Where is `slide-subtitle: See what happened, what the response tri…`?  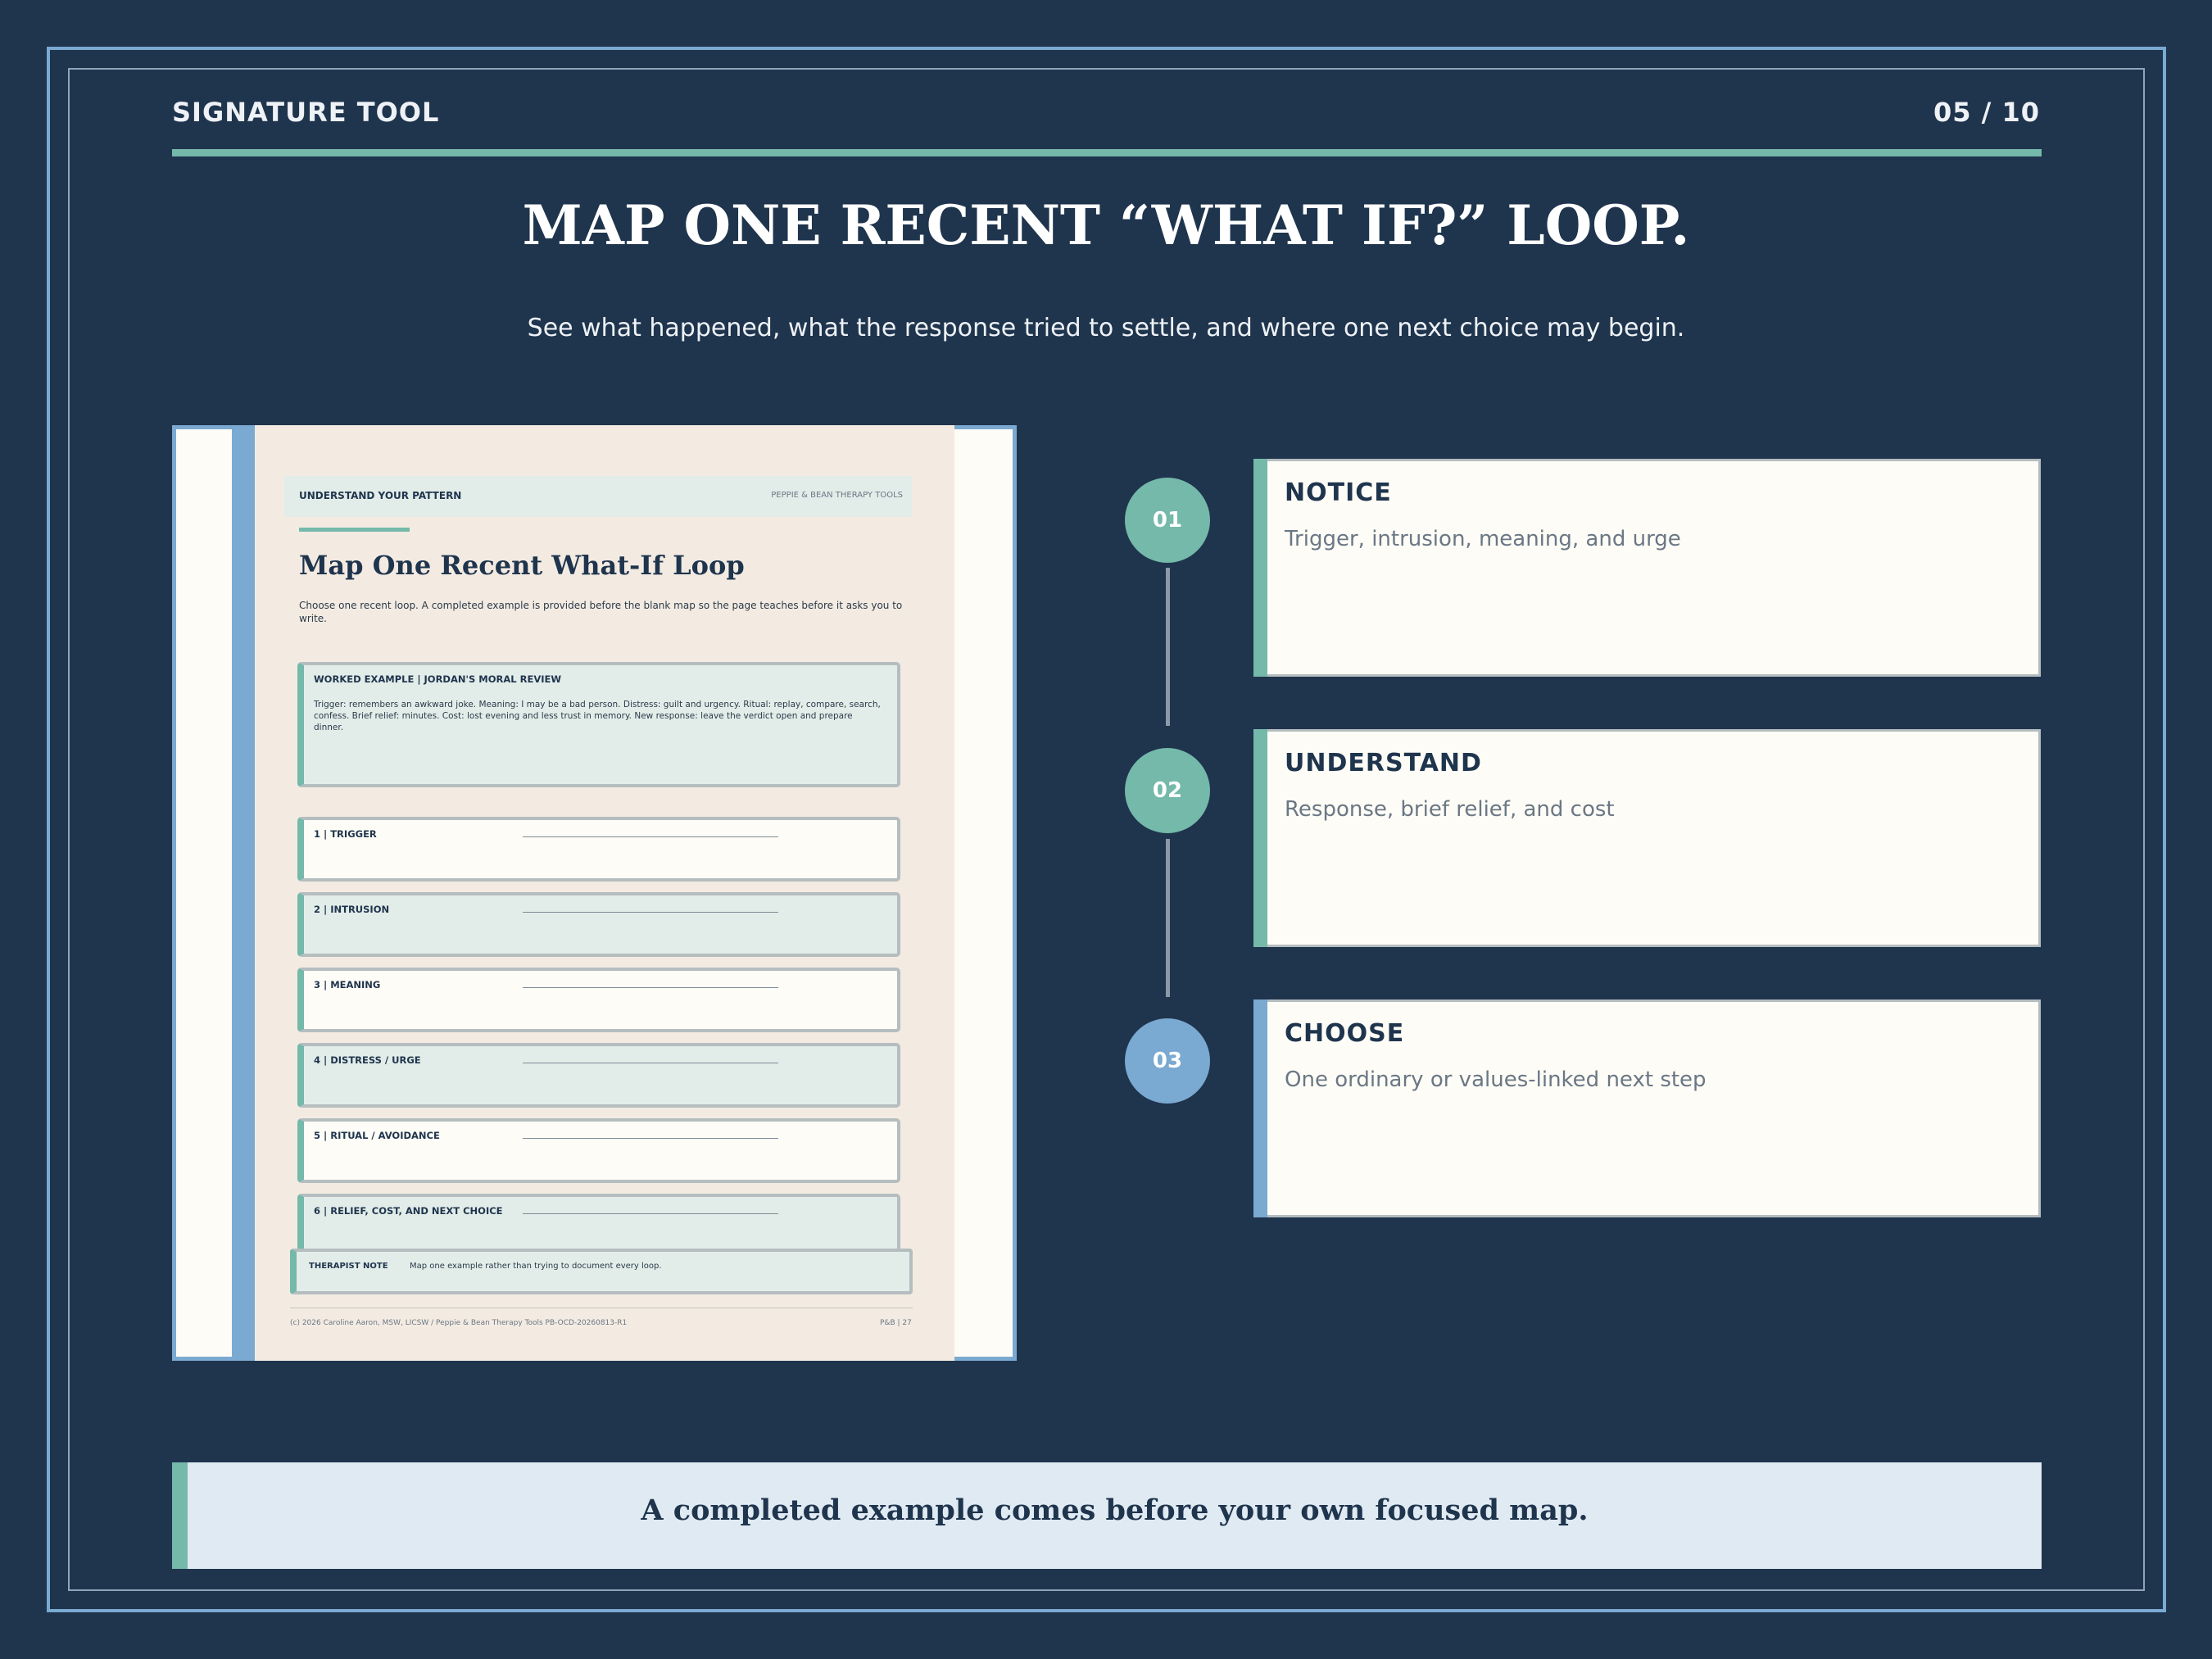
slide-subtitle: See what happened, what the response tri… is located at coordinates (1106, 328).